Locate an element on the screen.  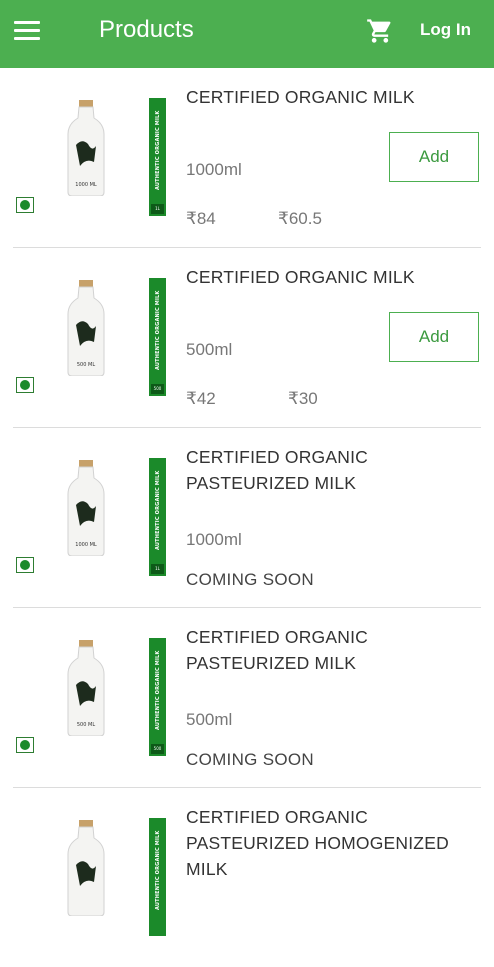
shopping-cart-icon is located at coordinates (380, 31).